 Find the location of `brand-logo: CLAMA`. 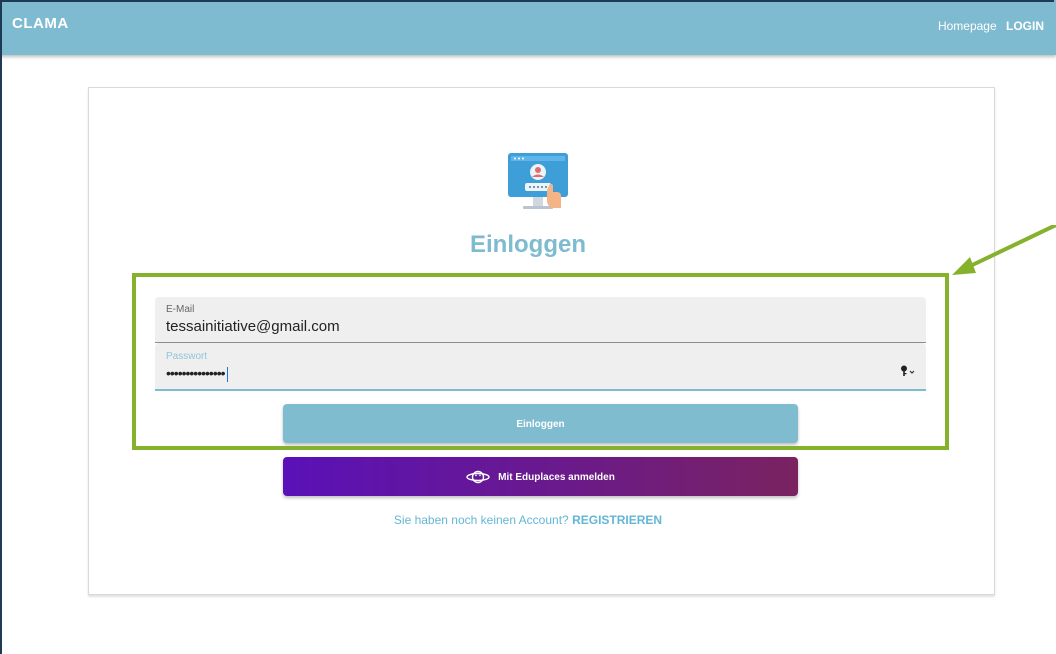

brand-logo: CLAMA is located at coordinates (40, 23).